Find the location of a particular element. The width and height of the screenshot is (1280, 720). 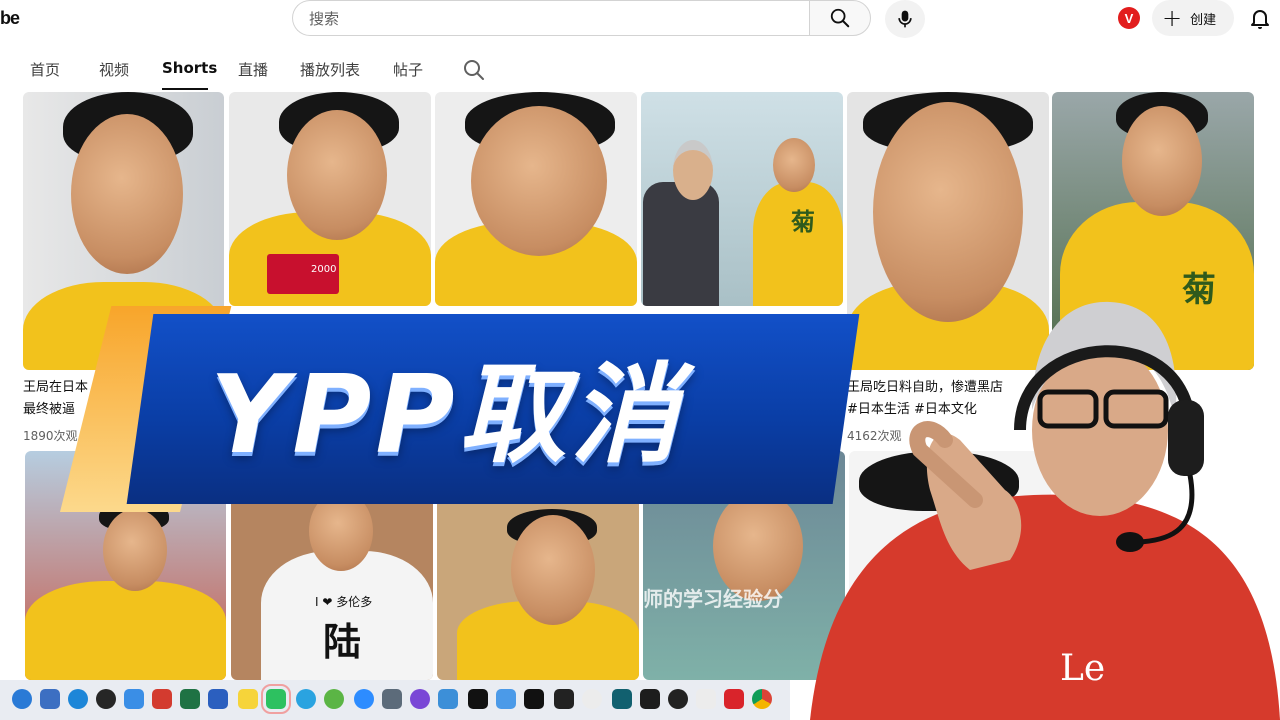

tab-home: 首页 is located at coordinates (45, 69).